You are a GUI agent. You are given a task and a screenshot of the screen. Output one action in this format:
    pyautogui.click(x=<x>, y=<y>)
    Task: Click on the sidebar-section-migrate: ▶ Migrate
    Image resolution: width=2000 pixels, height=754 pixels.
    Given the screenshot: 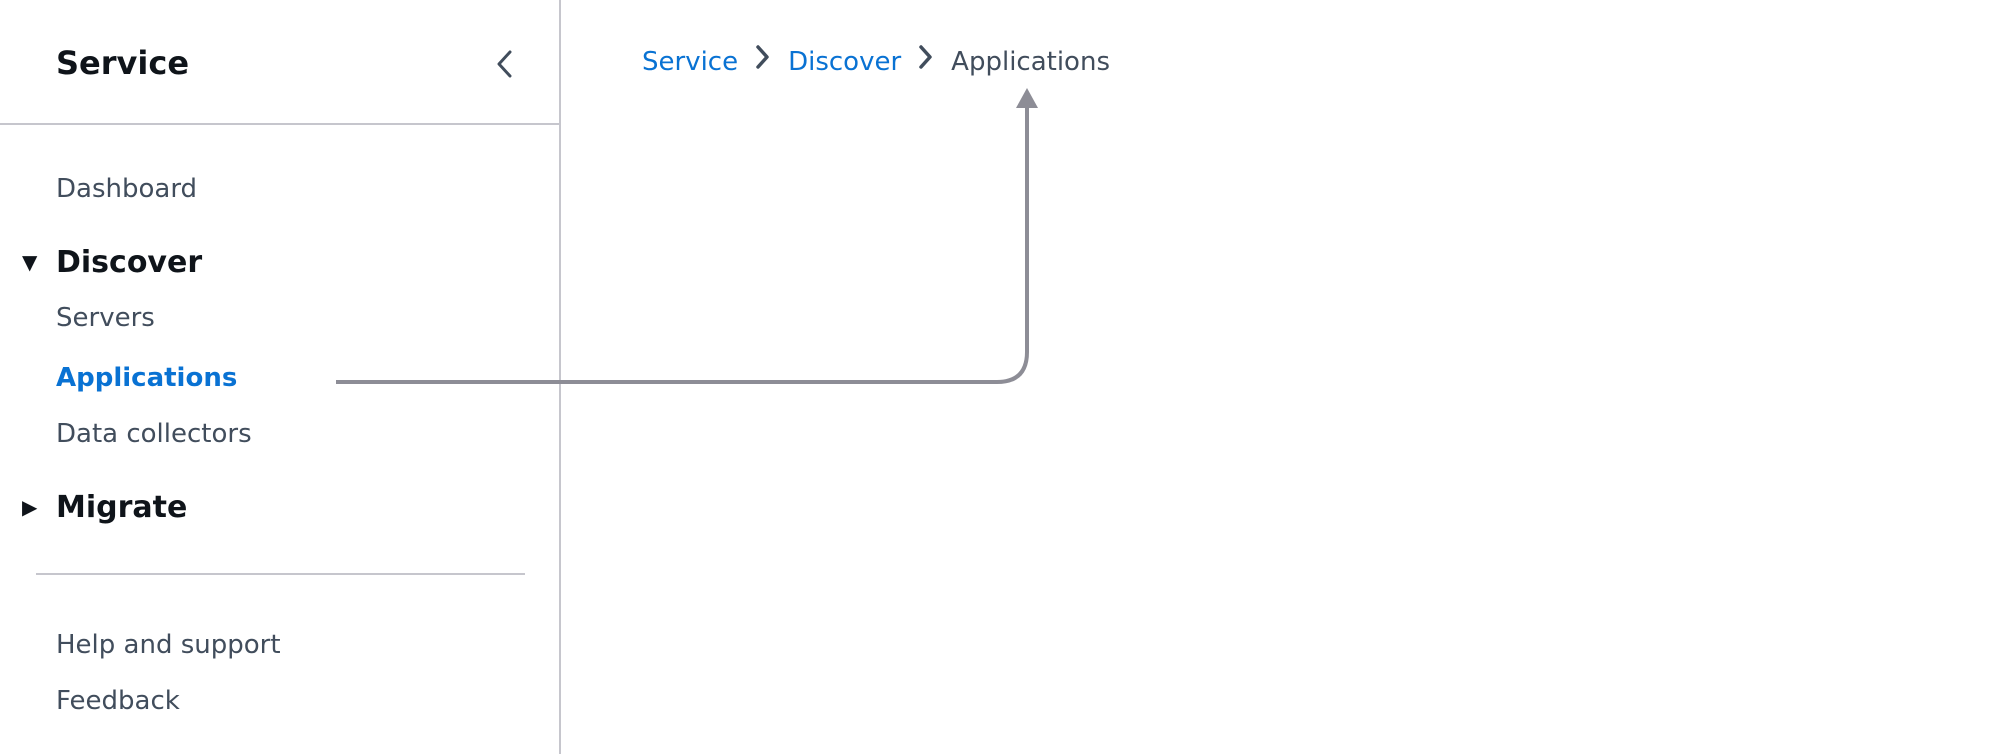 What is the action you would take?
    pyautogui.click(x=104, y=507)
    